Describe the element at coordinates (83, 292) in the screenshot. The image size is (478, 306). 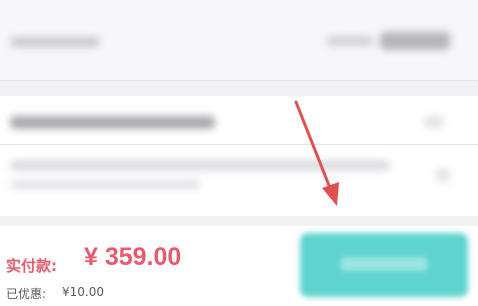
I see `discount-amount: ¥10.00` at that location.